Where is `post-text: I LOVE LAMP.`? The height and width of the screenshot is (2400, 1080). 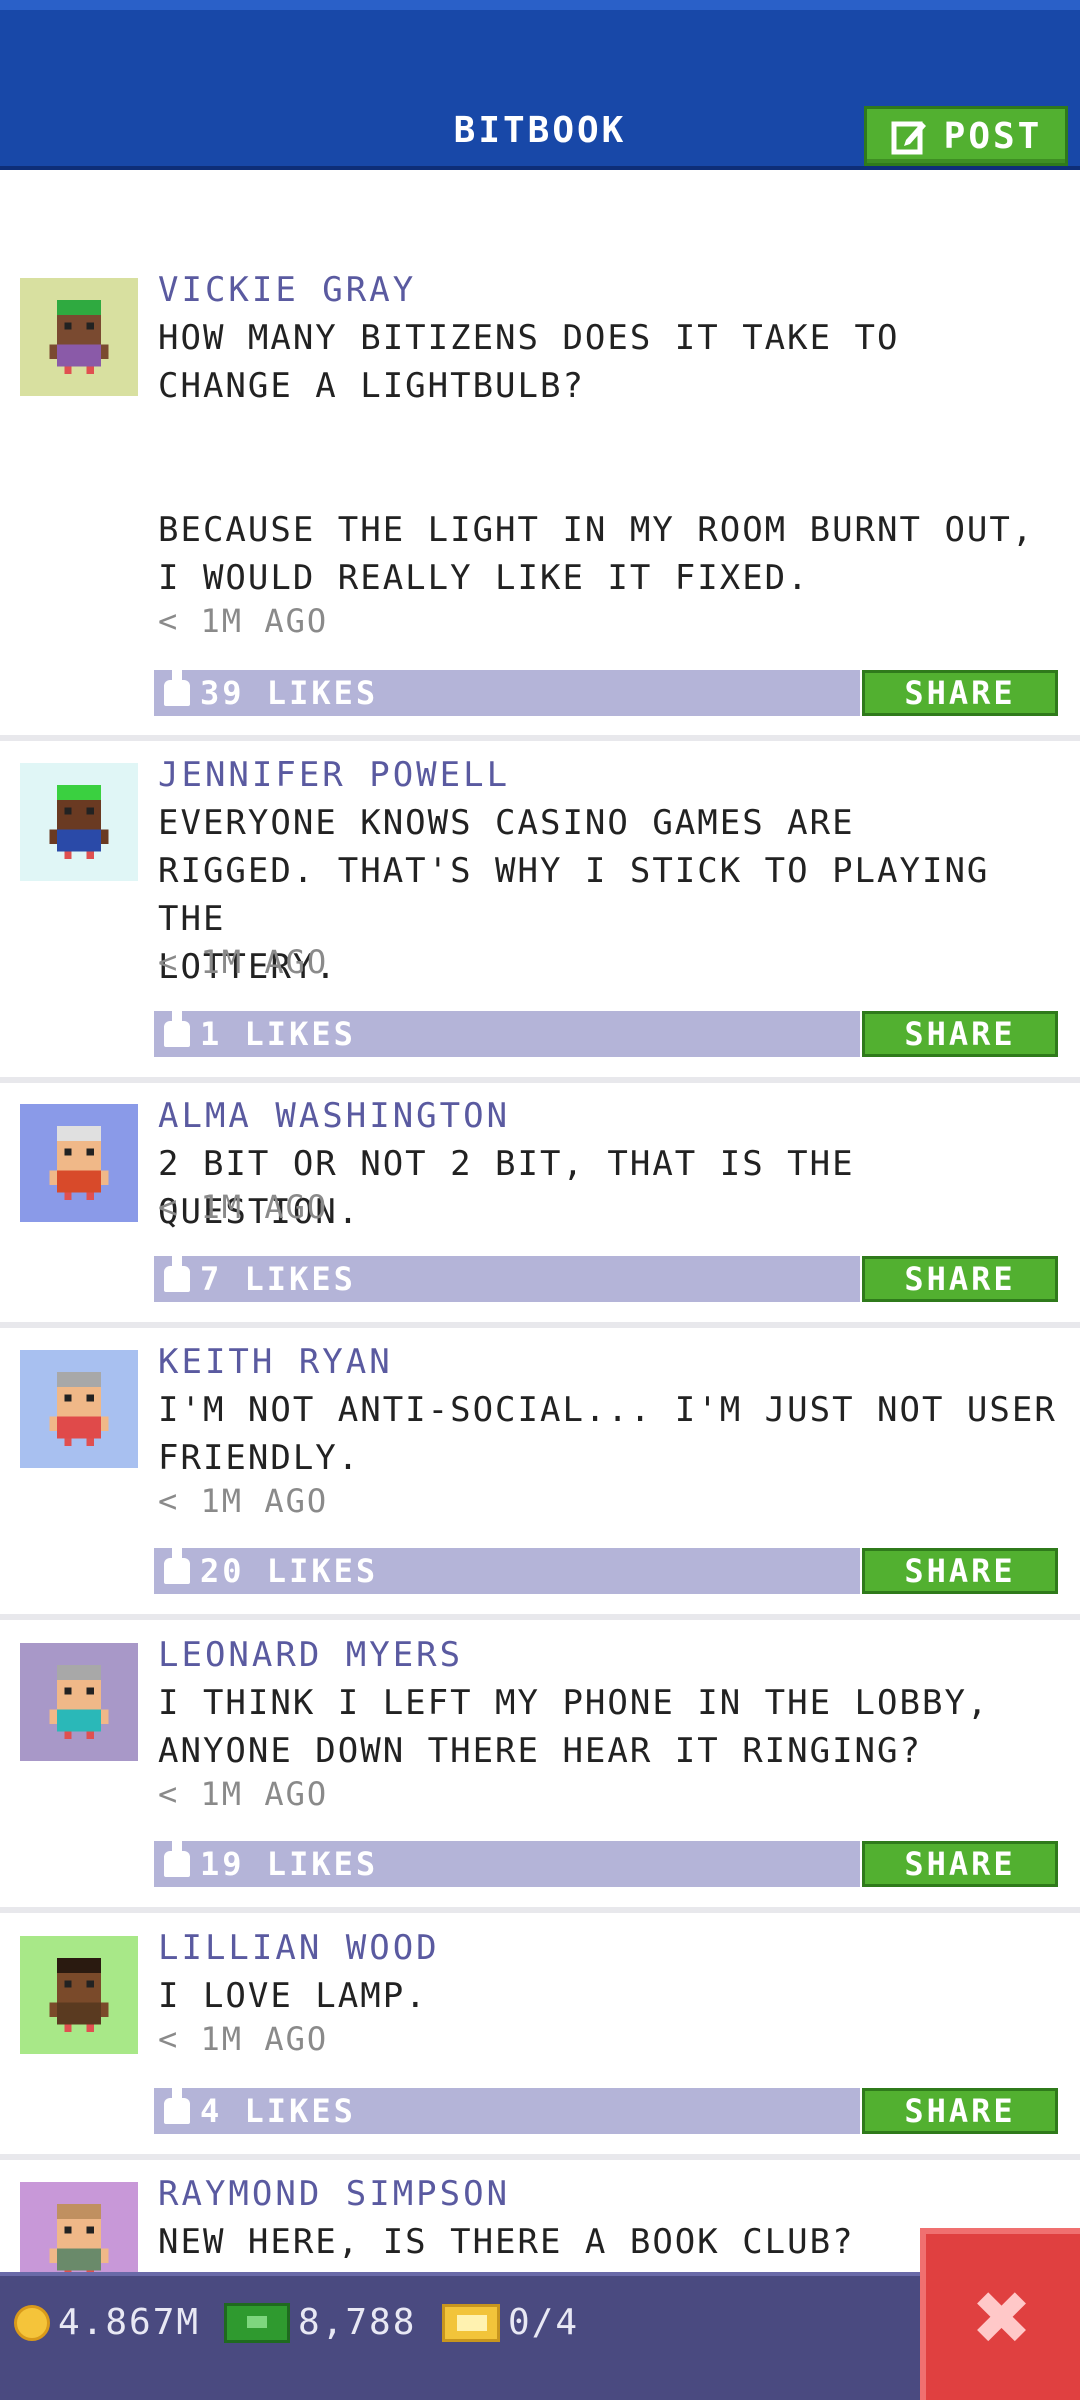
post-text: I LOVE LAMP. is located at coordinates (293, 1996).